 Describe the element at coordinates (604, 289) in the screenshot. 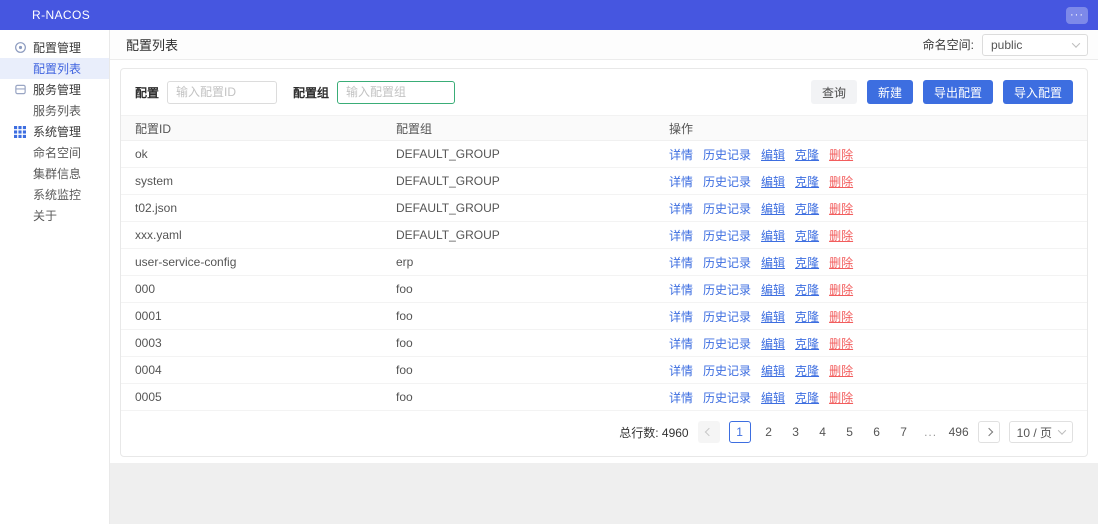

I see `table-row: 000 foo 详情 历史记录 编辑 克隆 删除` at that location.